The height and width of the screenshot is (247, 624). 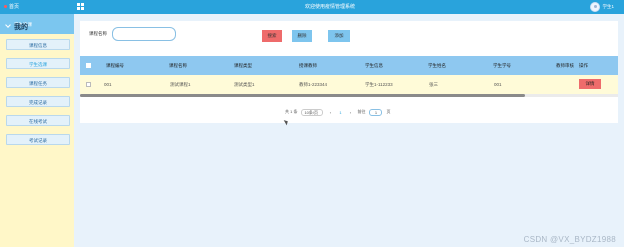 I want to click on sidebar-current-section: 我的, so click(x=21, y=27).